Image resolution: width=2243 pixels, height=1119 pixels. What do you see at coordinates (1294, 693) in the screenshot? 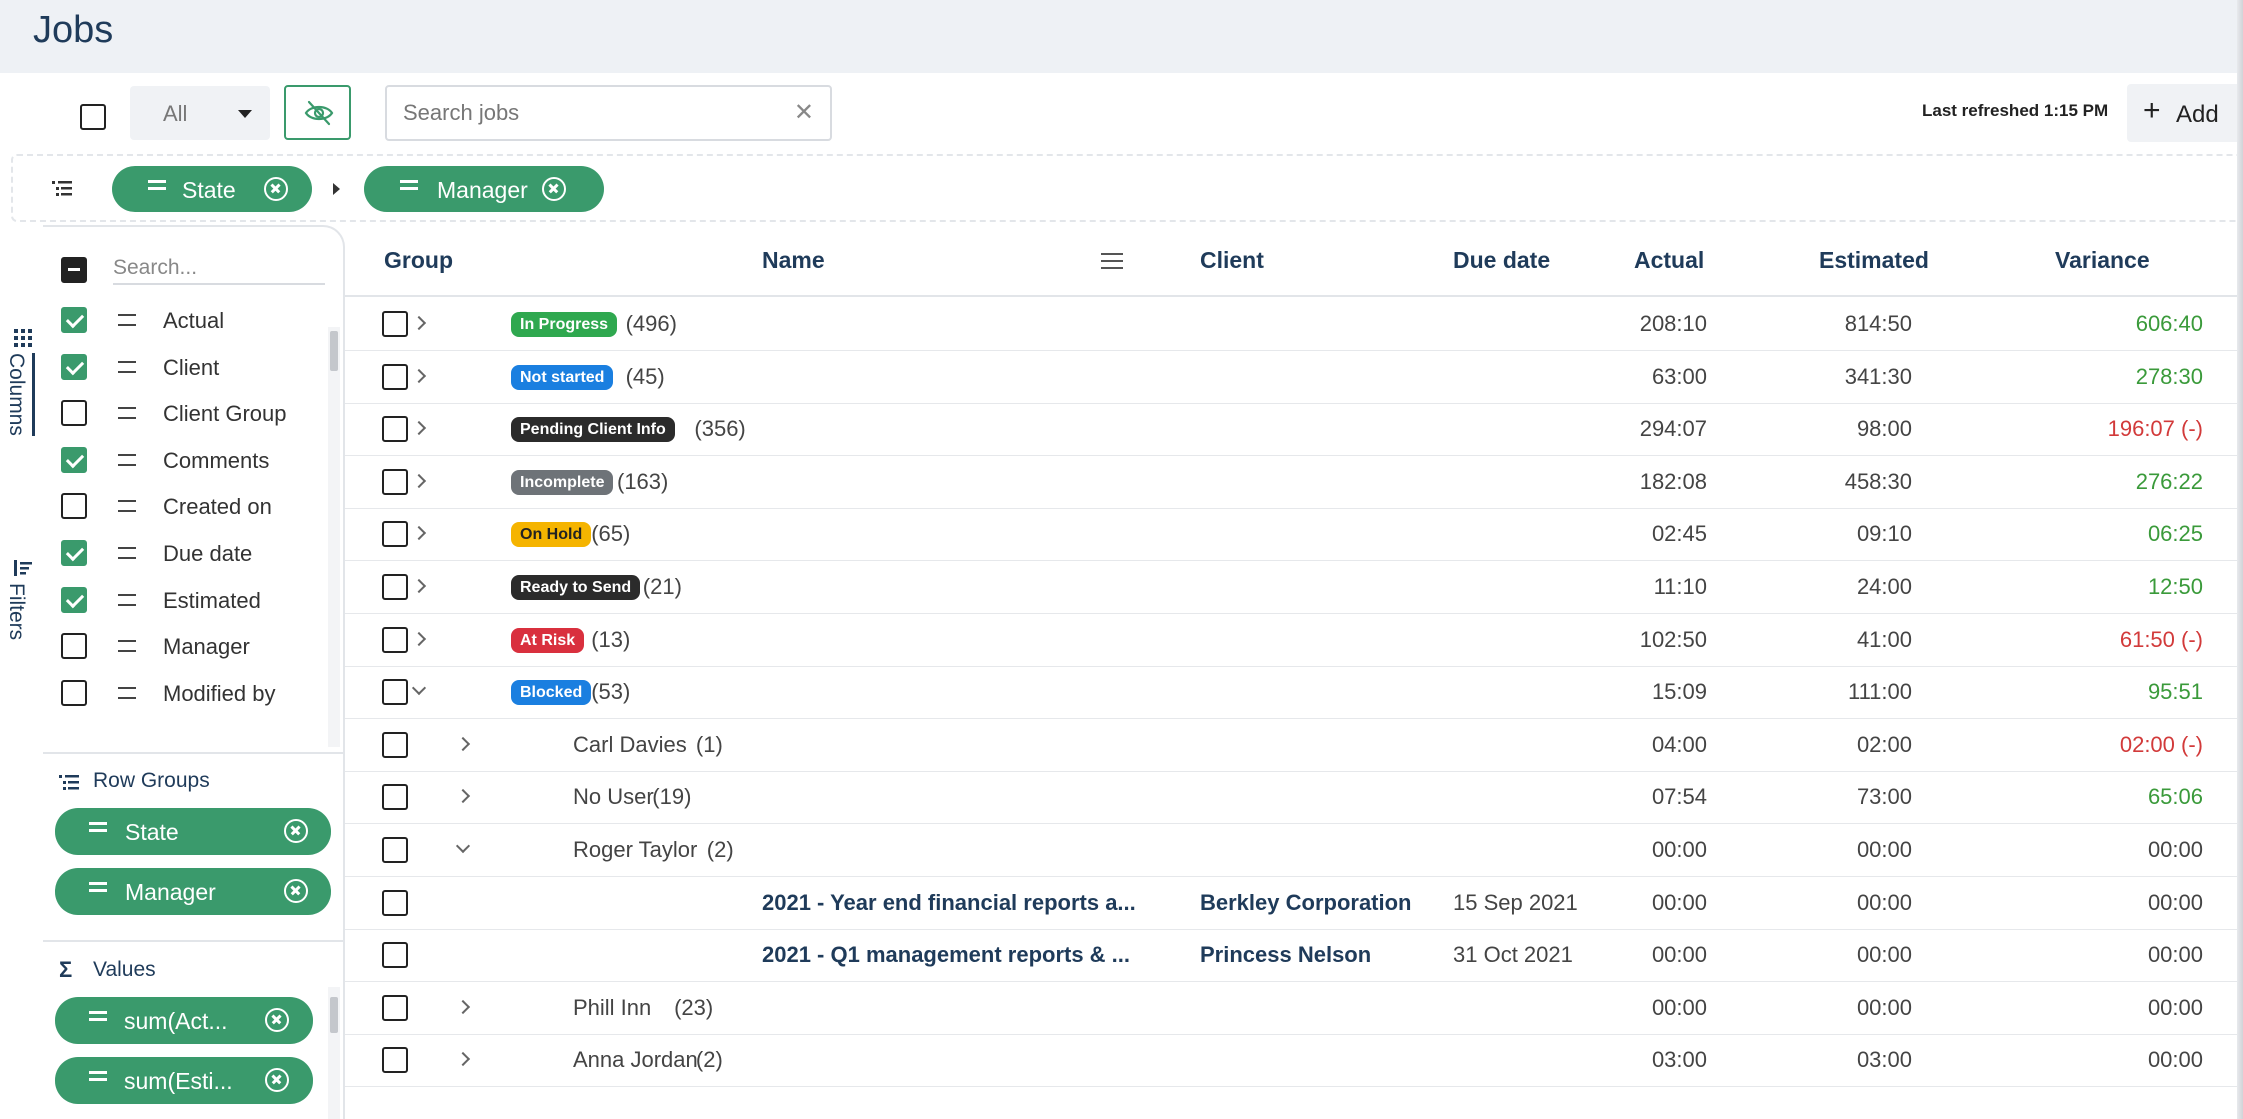
I see `group-row: Blocked (53) 15:09 111:00 95:51` at bounding box center [1294, 693].